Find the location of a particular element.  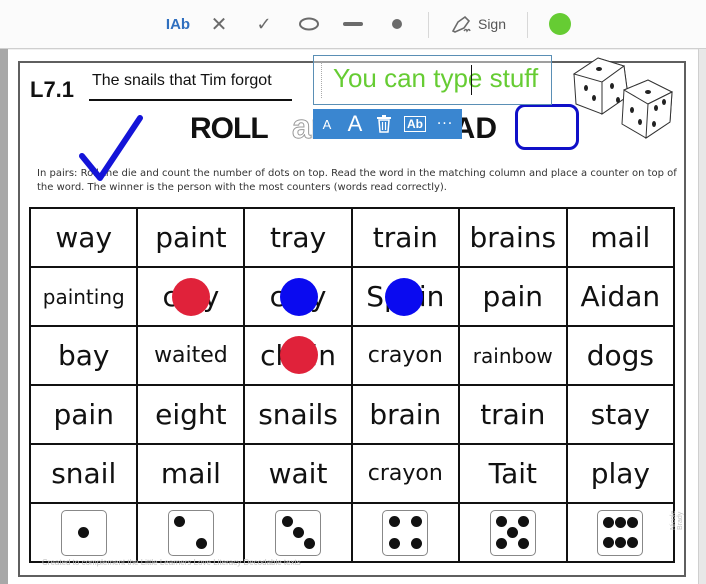

cross-icon: ✕ is located at coordinates (219, 24).